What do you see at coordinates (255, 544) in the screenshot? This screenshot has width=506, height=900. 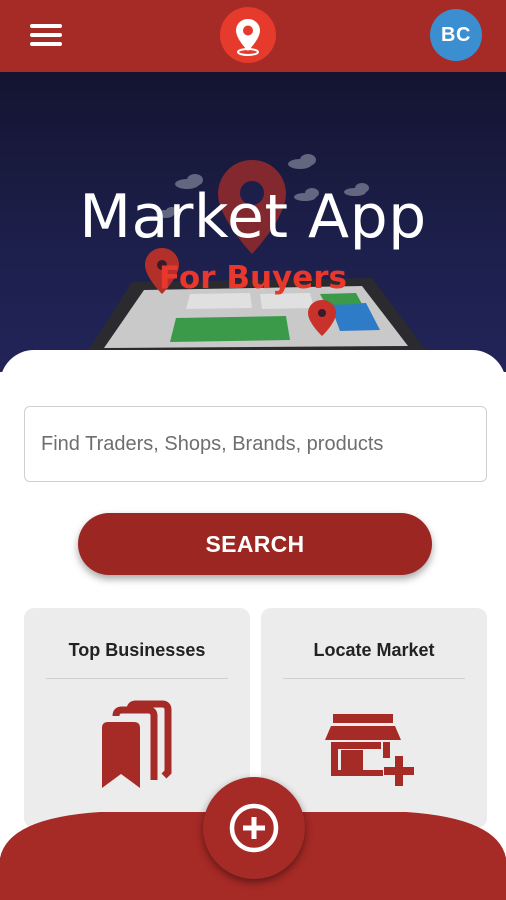 I see `search-button: SEARCH` at bounding box center [255, 544].